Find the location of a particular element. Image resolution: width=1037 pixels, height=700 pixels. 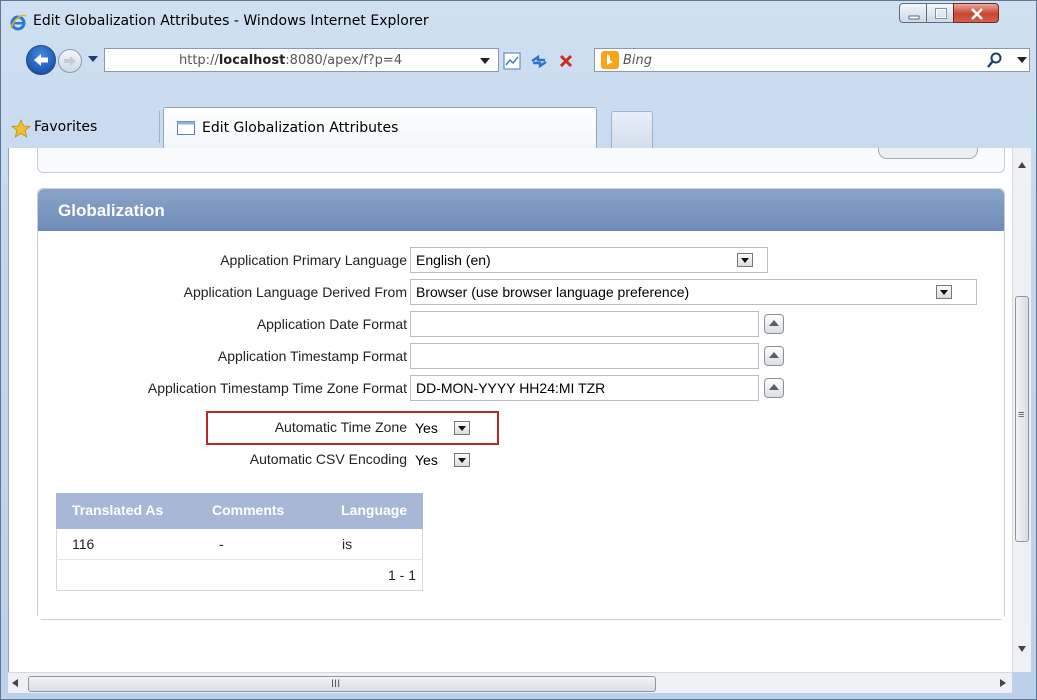

compatibility-view-icon is located at coordinates (512, 61).